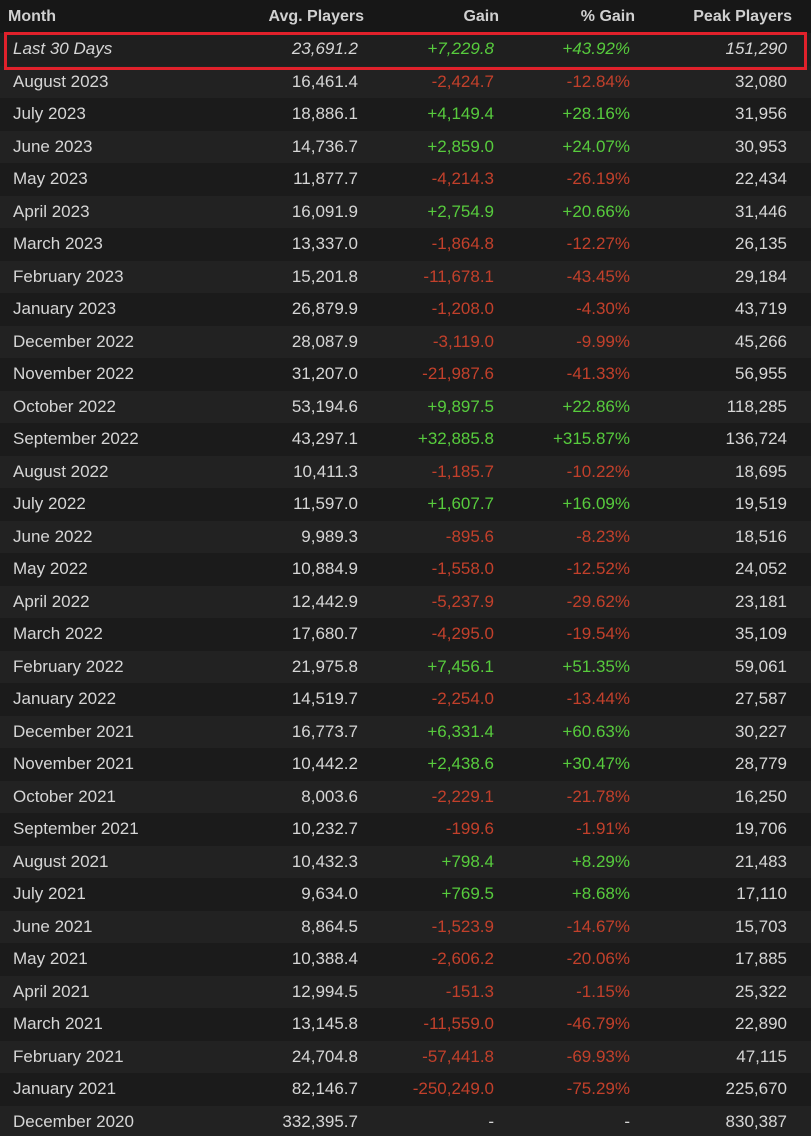 This screenshot has height=1136, width=811. I want to click on table-row: June 2022 9,989.3 -895.6 -8.23% 18,516, so click(405, 536).